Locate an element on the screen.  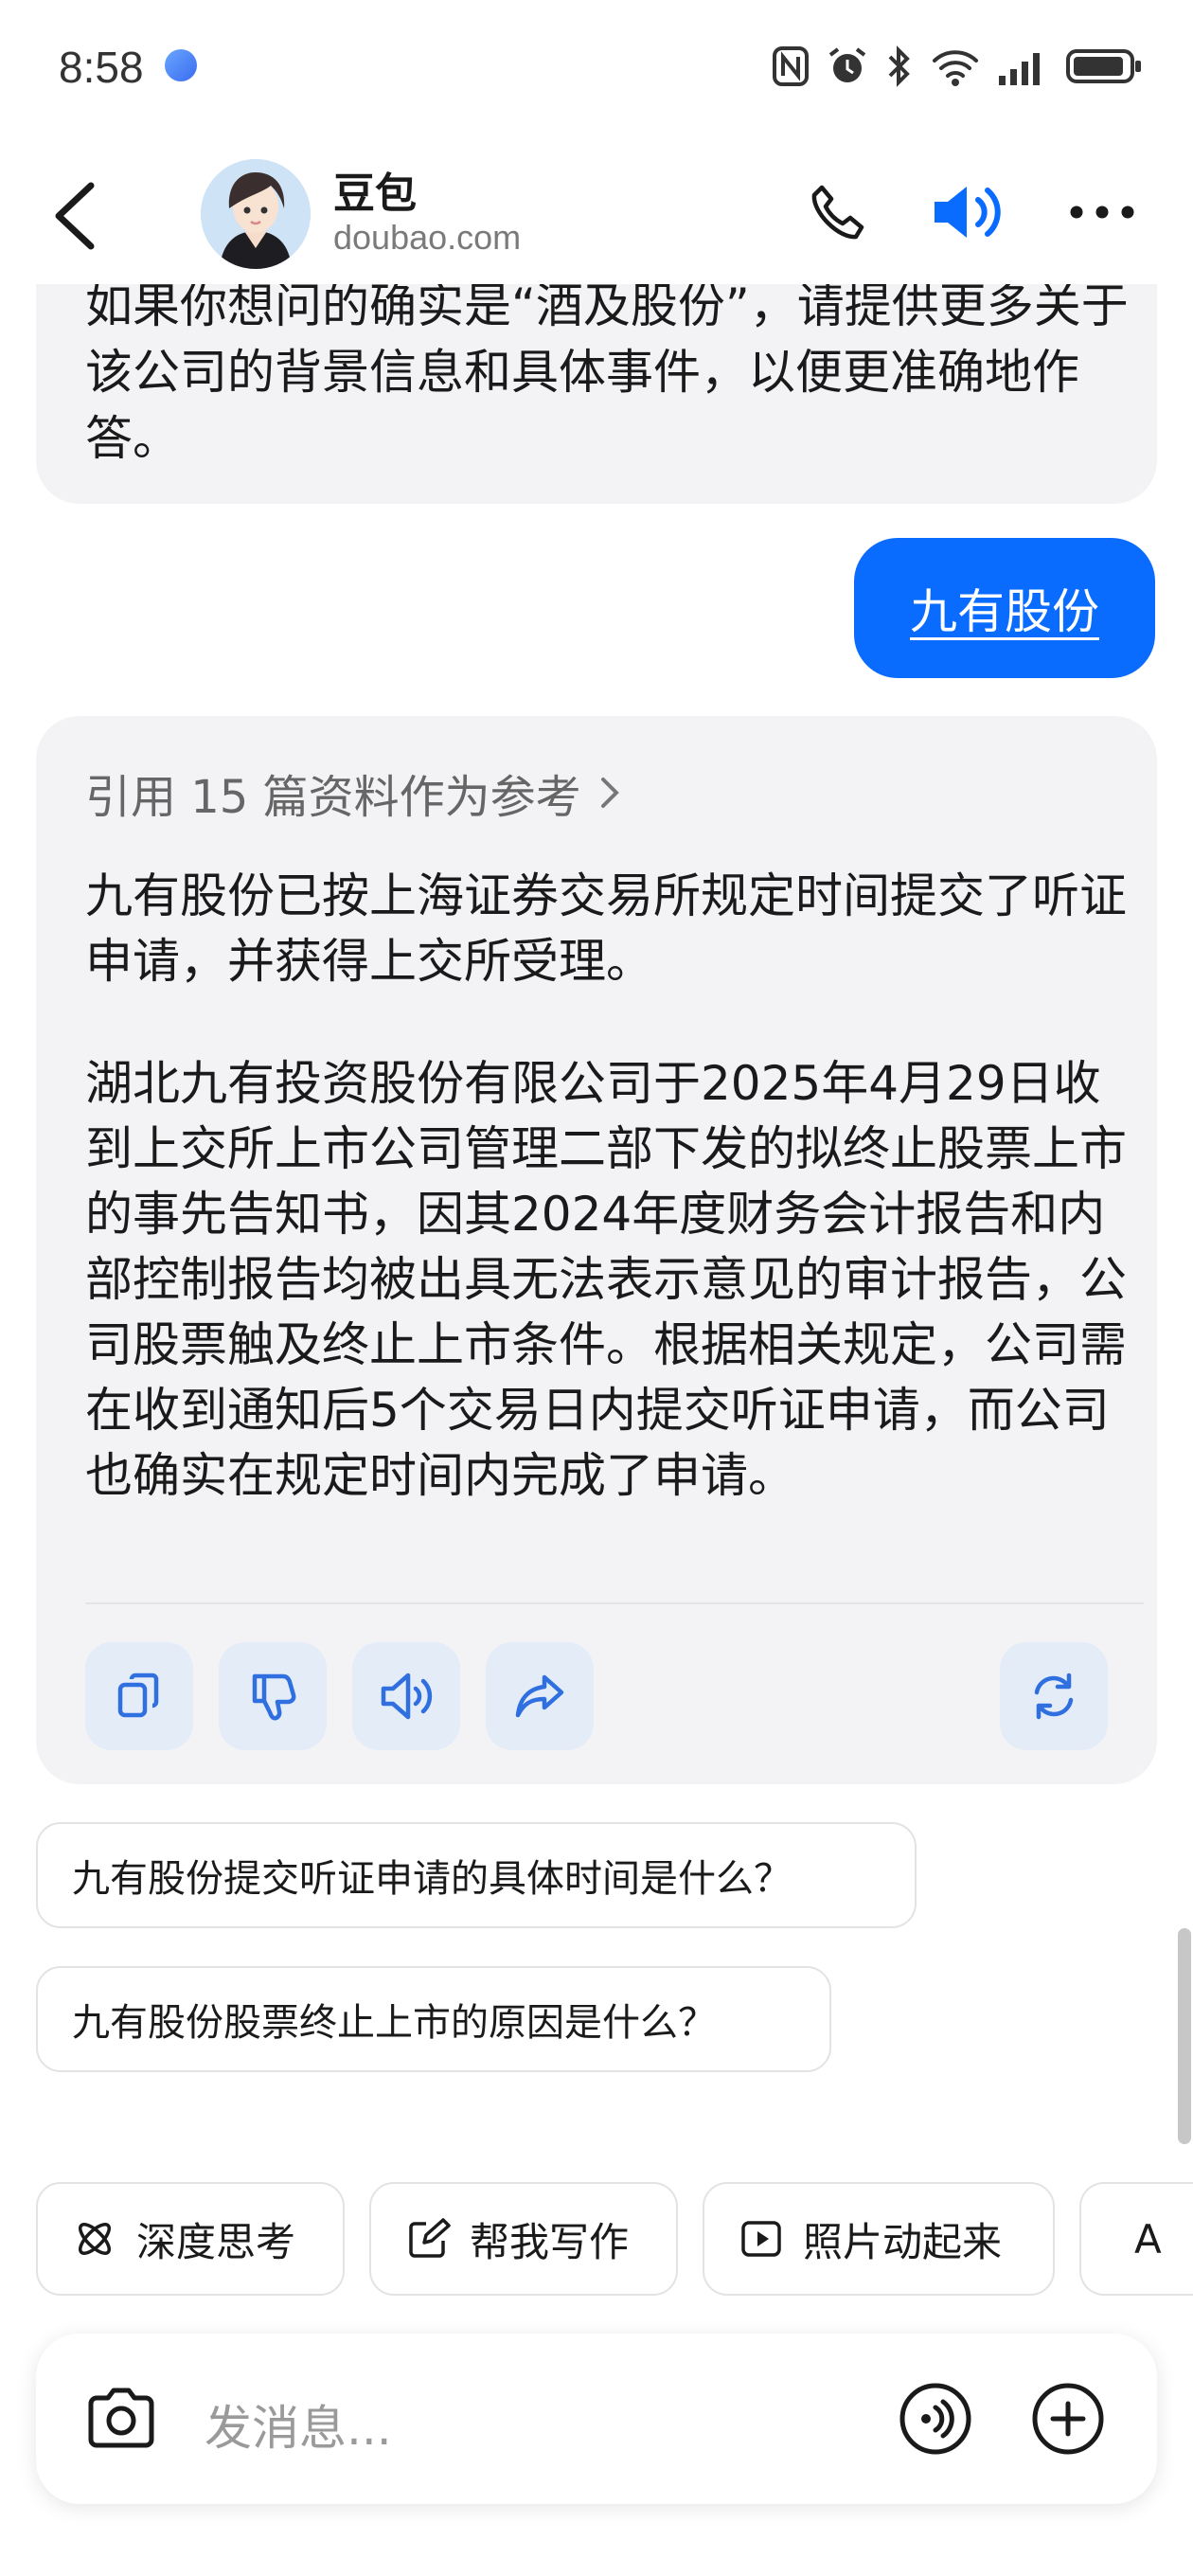
regenerate-button is located at coordinates (1054, 1696).